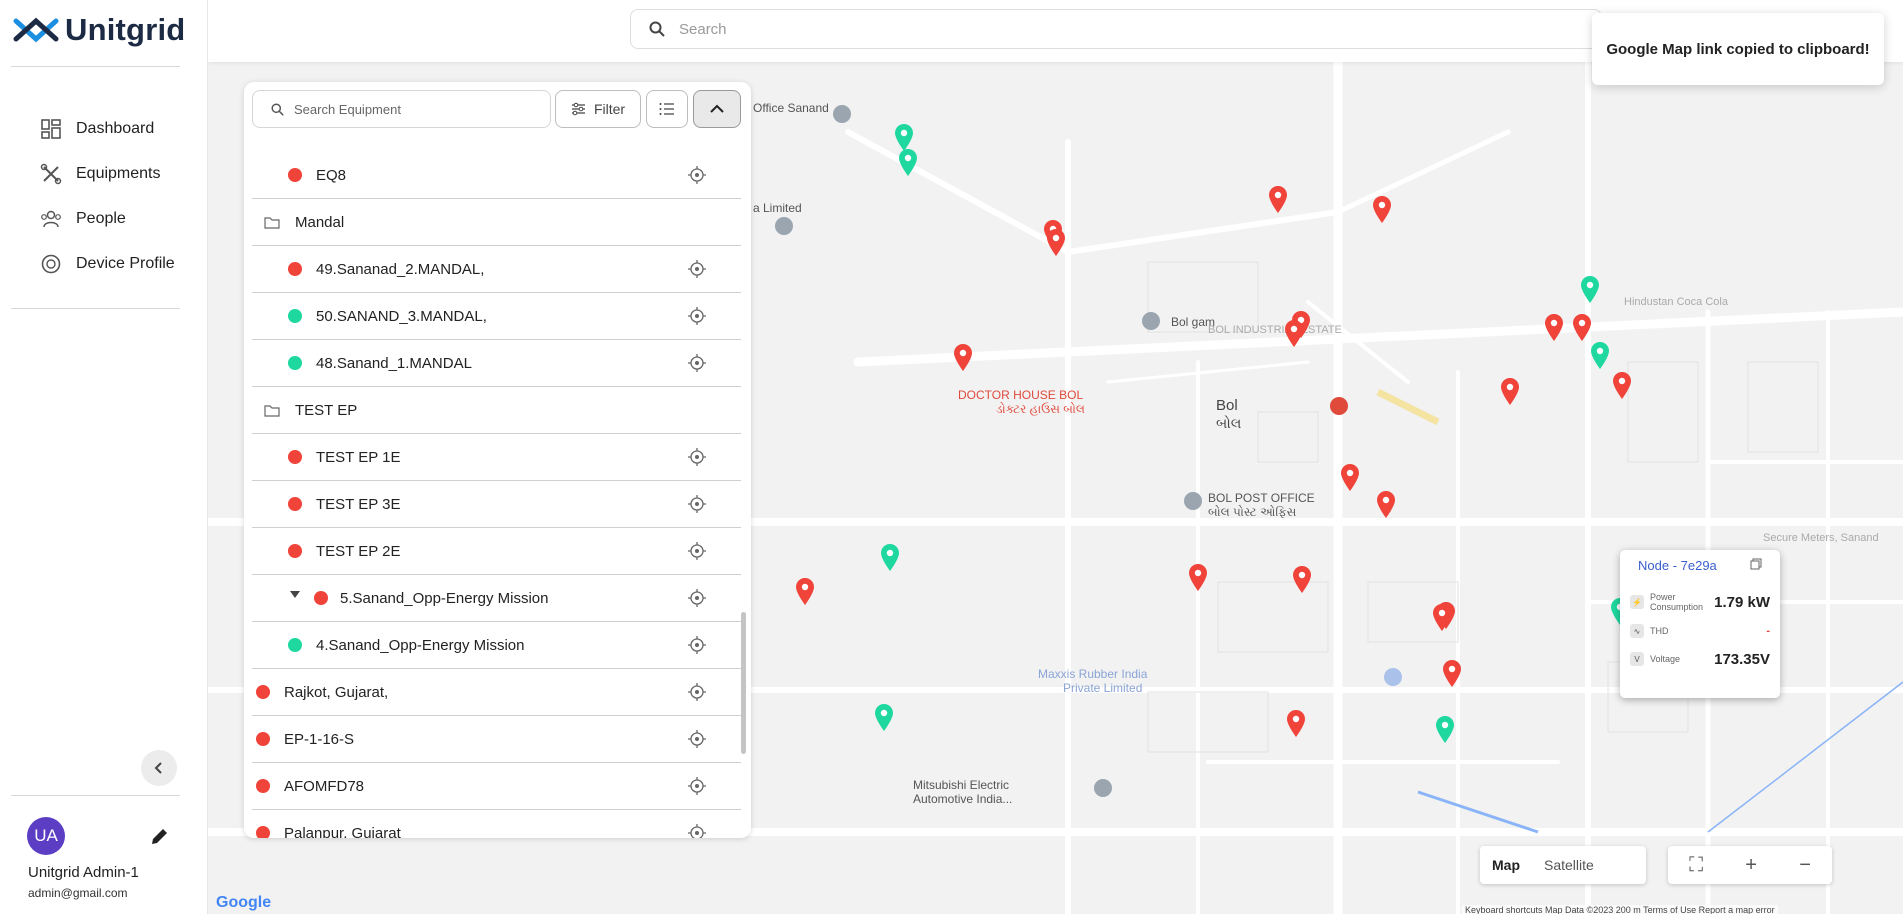 This screenshot has height=914, width=1903. What do you see at coordinates (107, 263) in the screenshot?
I see `sidebar-item-device-profile: Device Profile` at bounding box center [107, 263].